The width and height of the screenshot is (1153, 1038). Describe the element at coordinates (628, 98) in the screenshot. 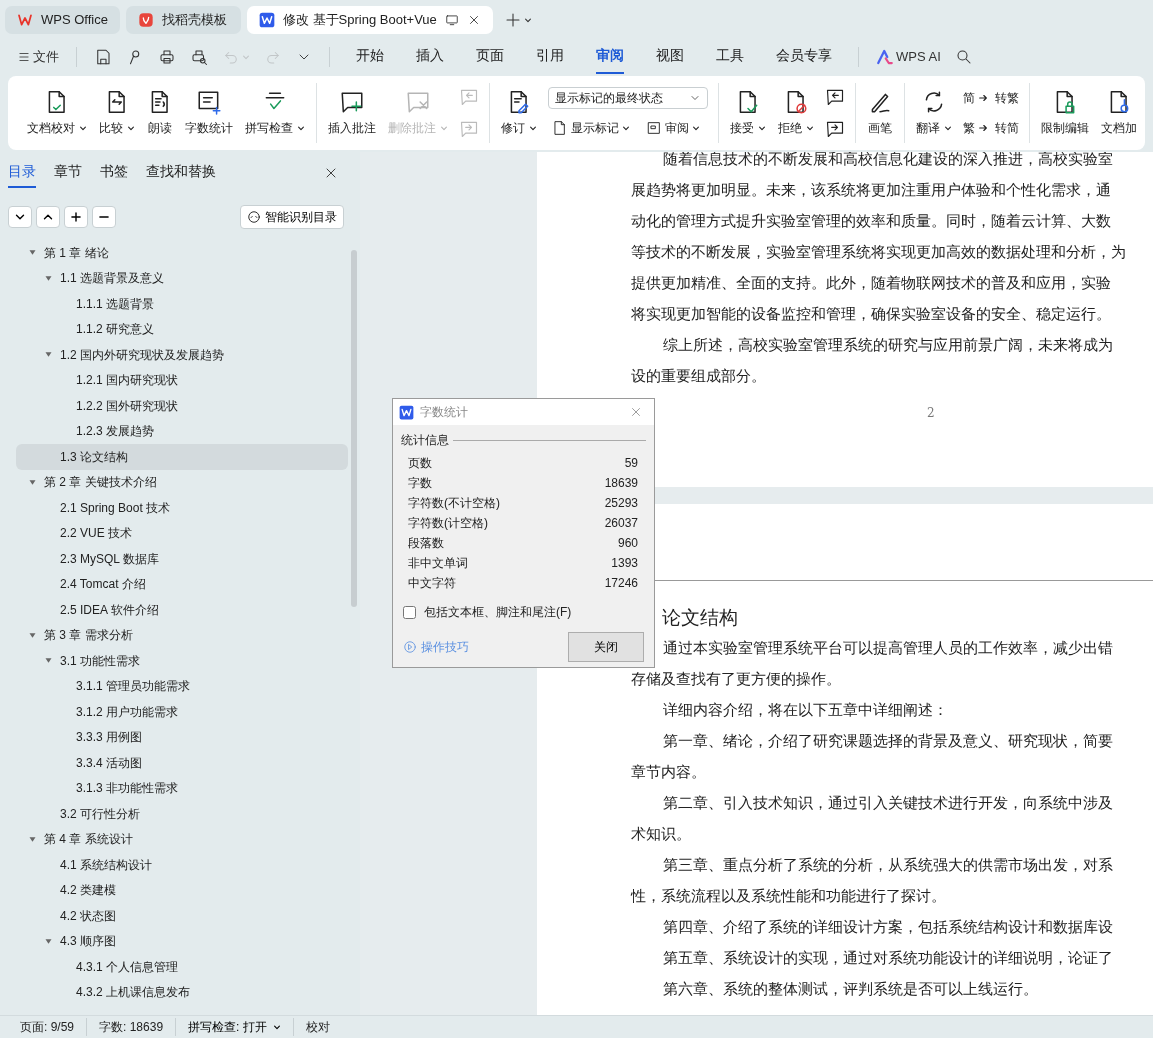

I see `display-mode-dropdown: 显示标记的最终状态` at that location.